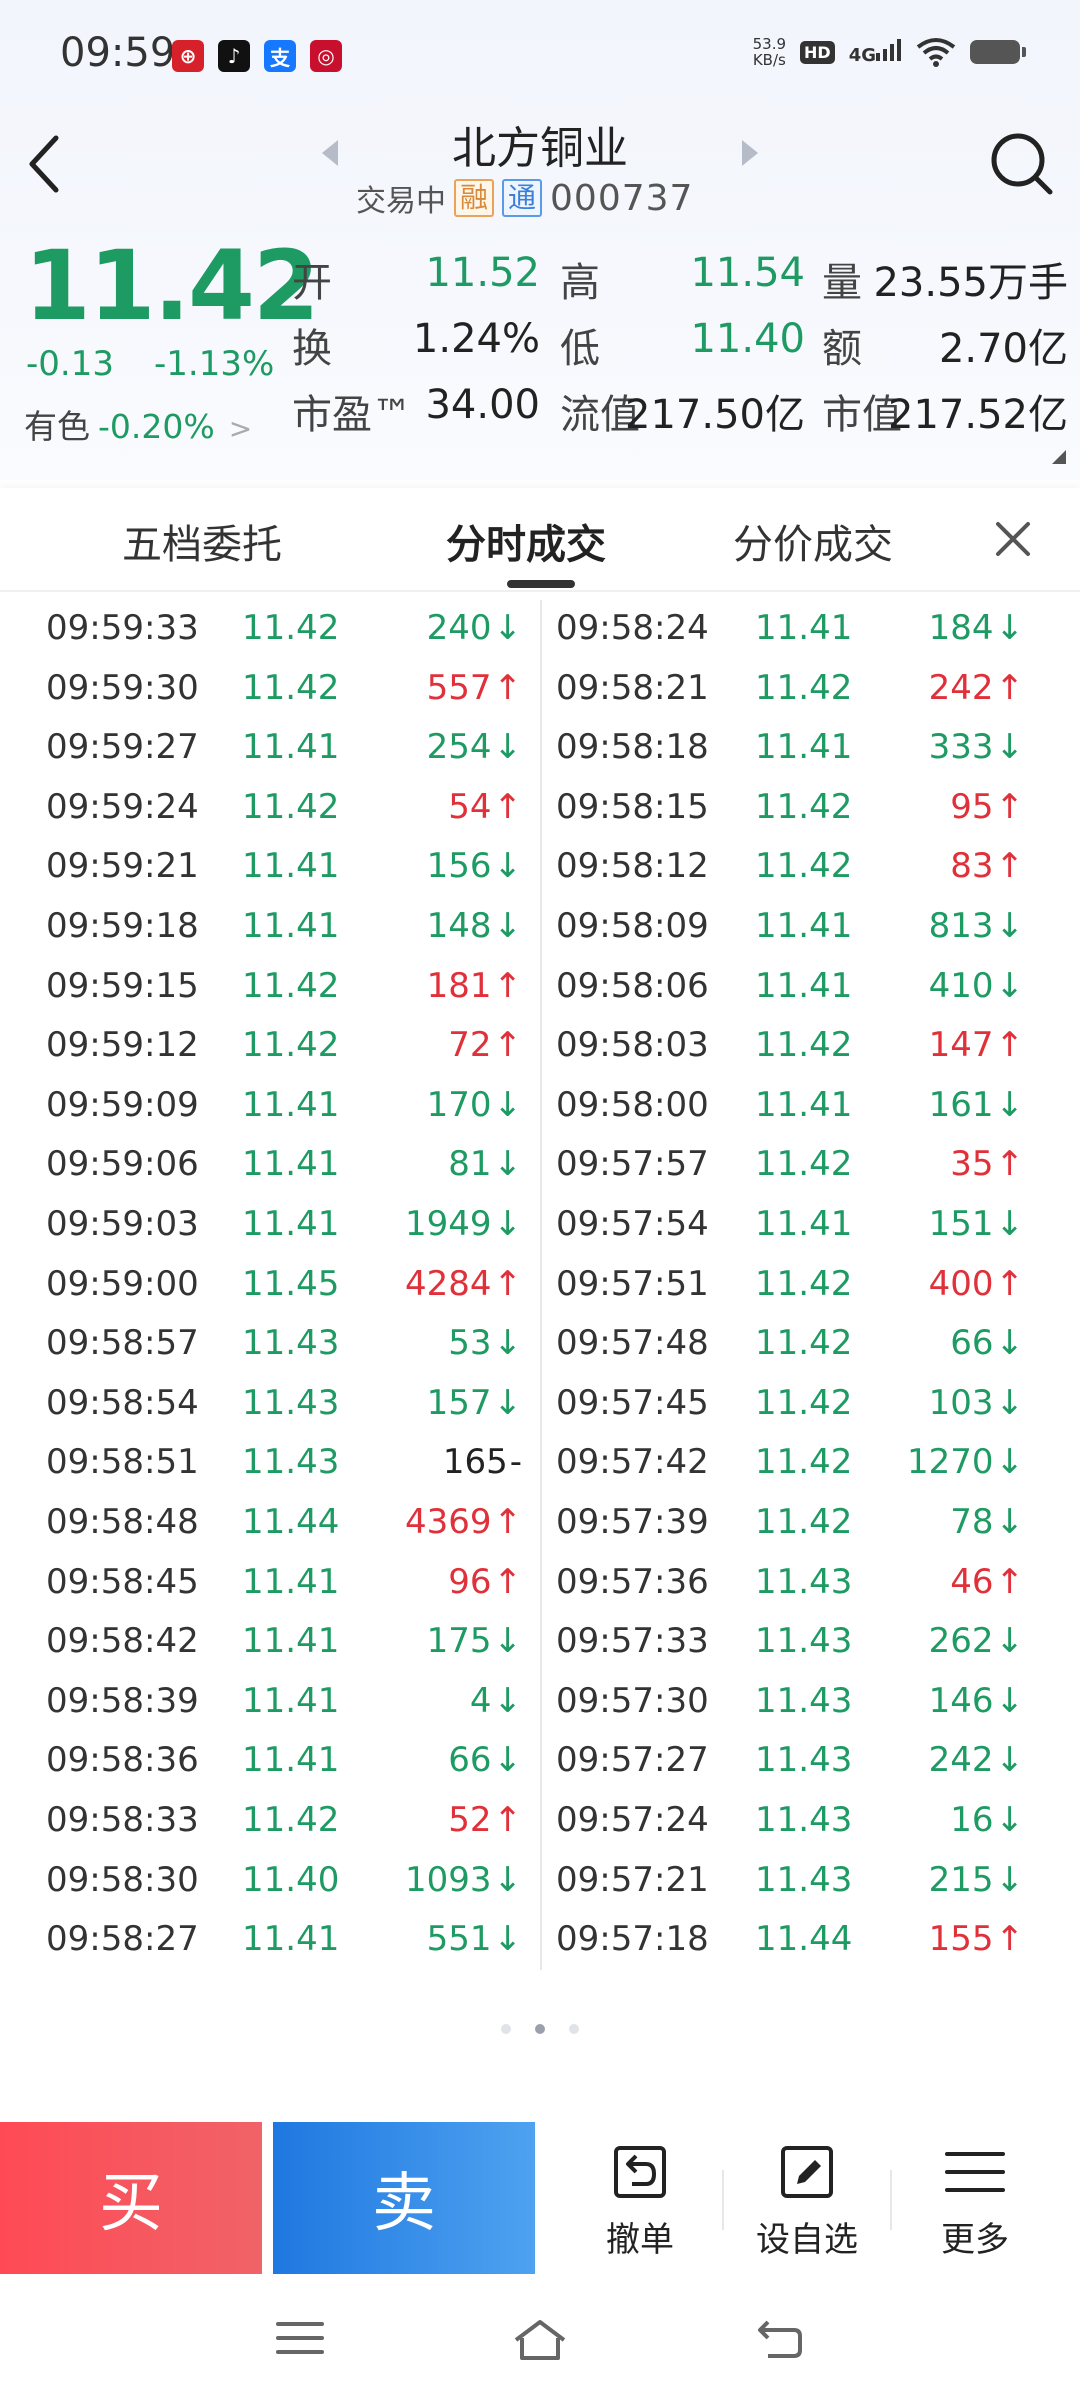  Describe the element at coordinates (122, 985) in the screenshot. I see `trade-time: 09:59:15` at that location.